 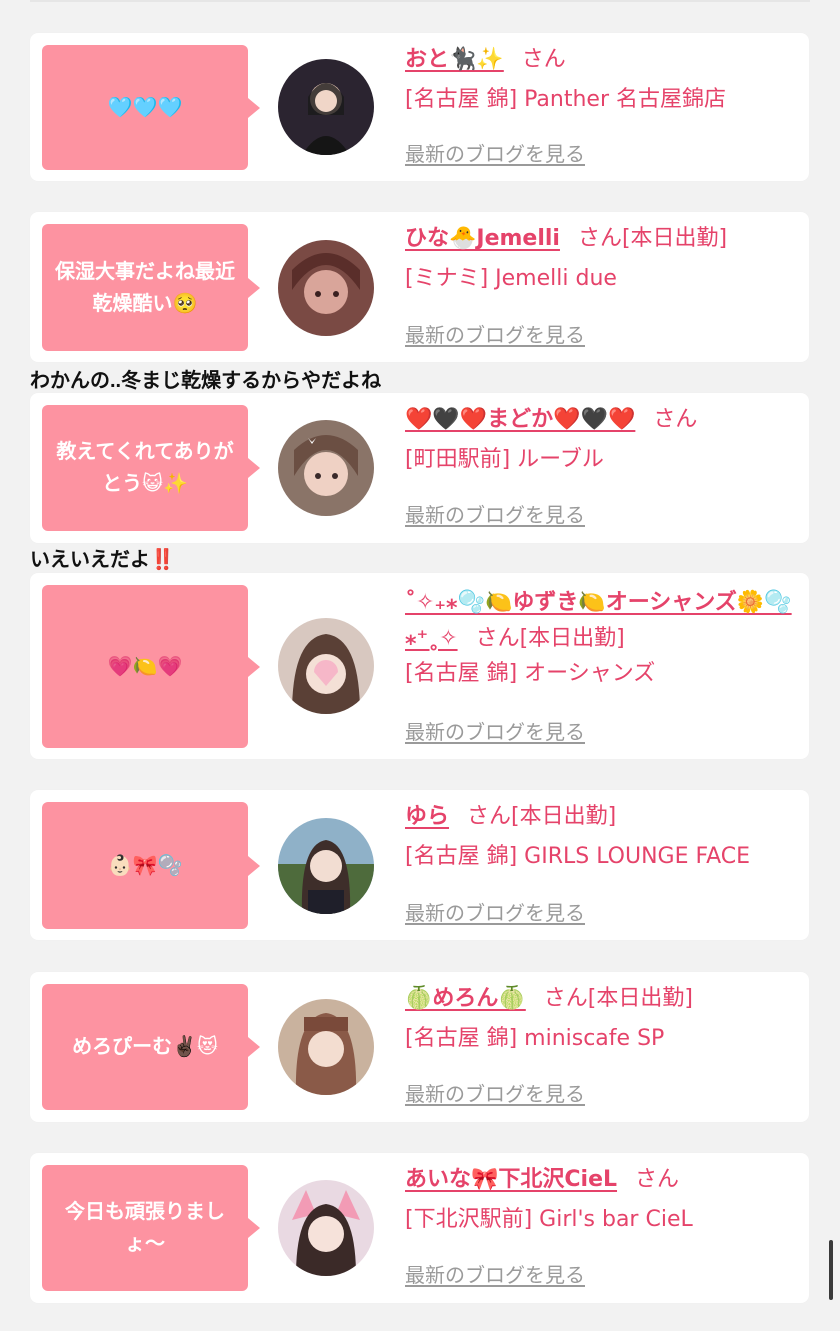 I want to click on message-bubble: めろぴーむ✌🏿😻, so click(x=151, y=1047).